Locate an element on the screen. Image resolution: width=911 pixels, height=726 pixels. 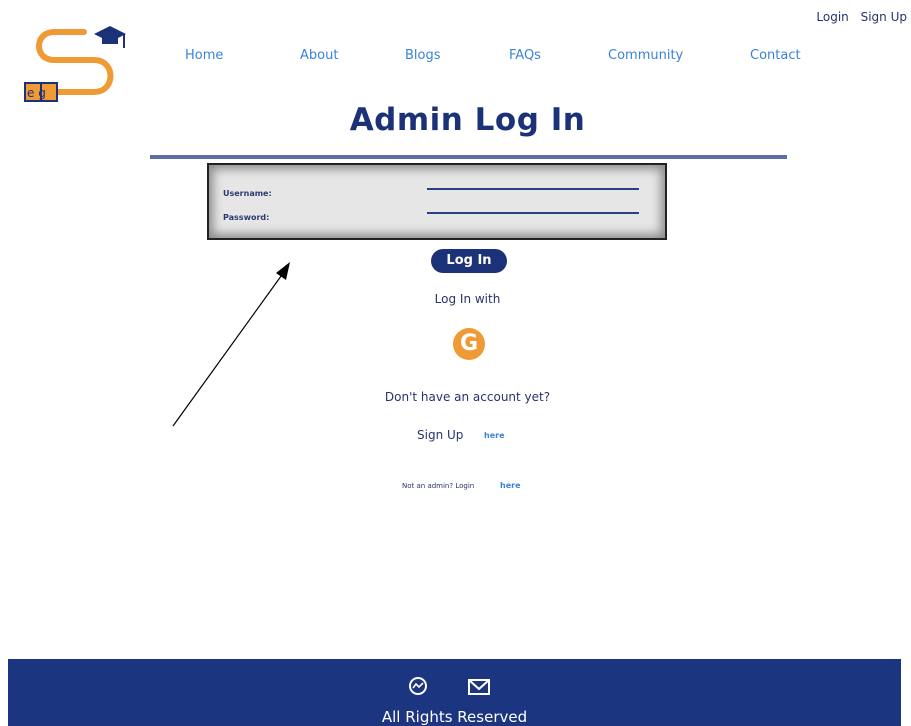
logo-letters: e g is located at coordinates (36, 93).